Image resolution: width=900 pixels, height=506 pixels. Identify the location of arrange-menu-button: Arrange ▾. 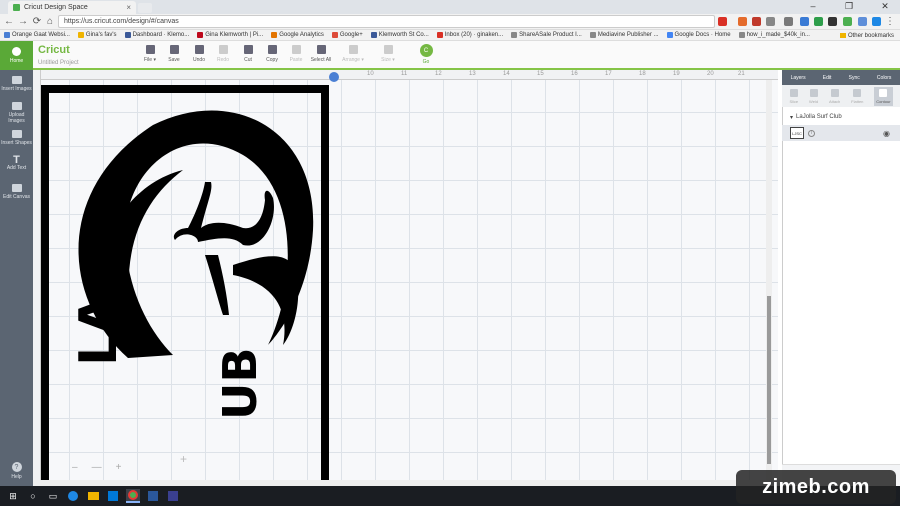
(353, 54).